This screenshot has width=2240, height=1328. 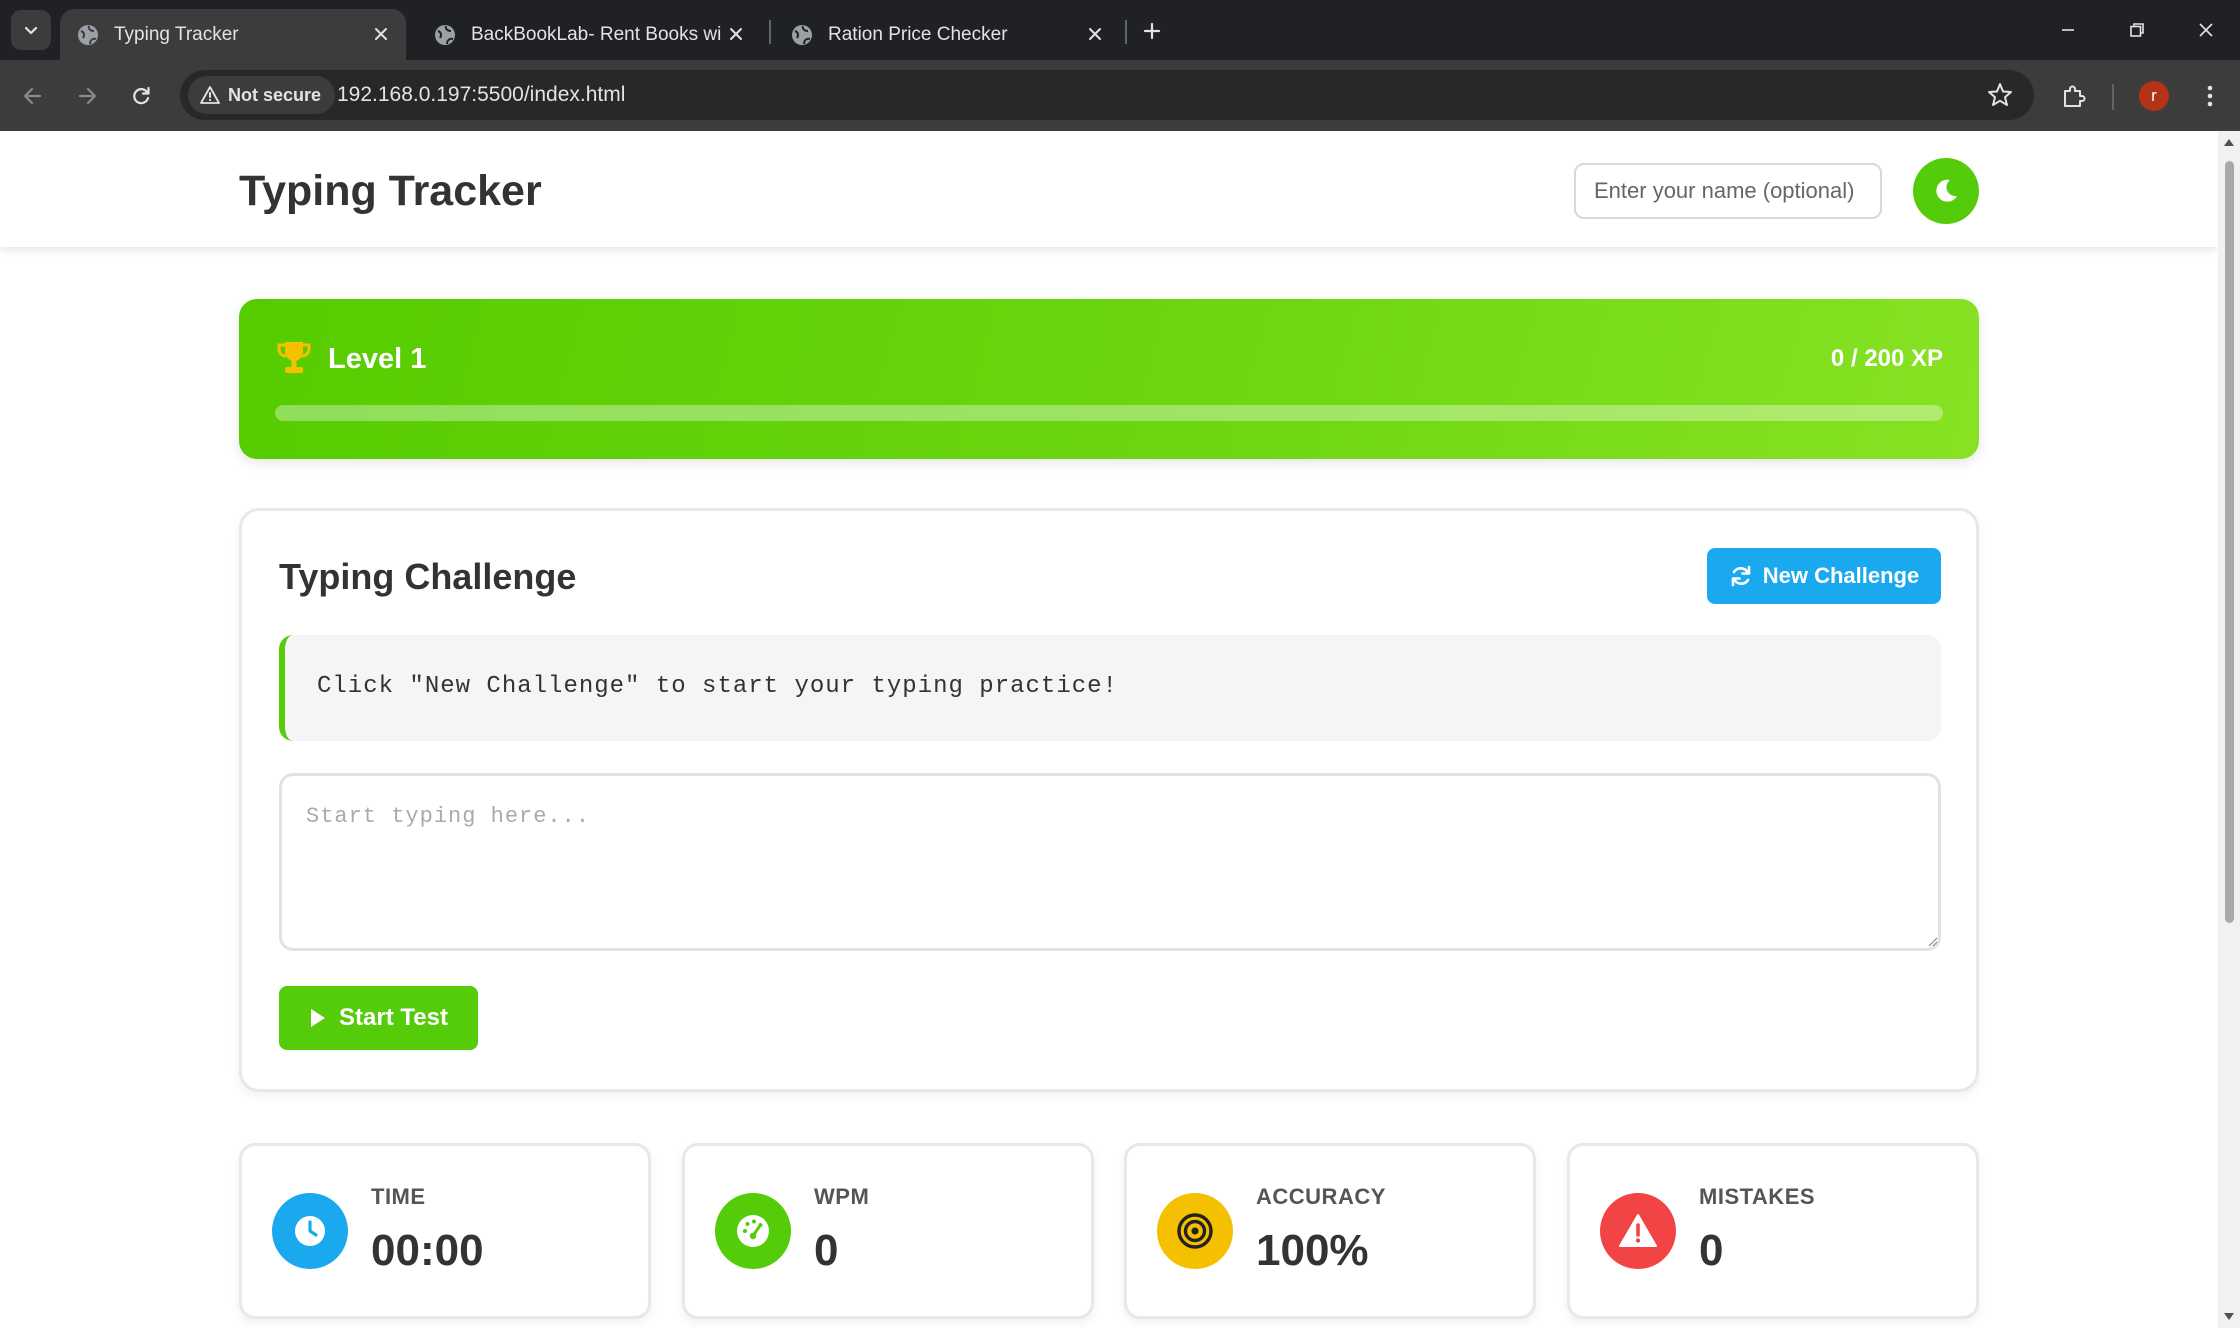 I want to click on stat-label: MISTAKES, so click(x=1757, y=1196).